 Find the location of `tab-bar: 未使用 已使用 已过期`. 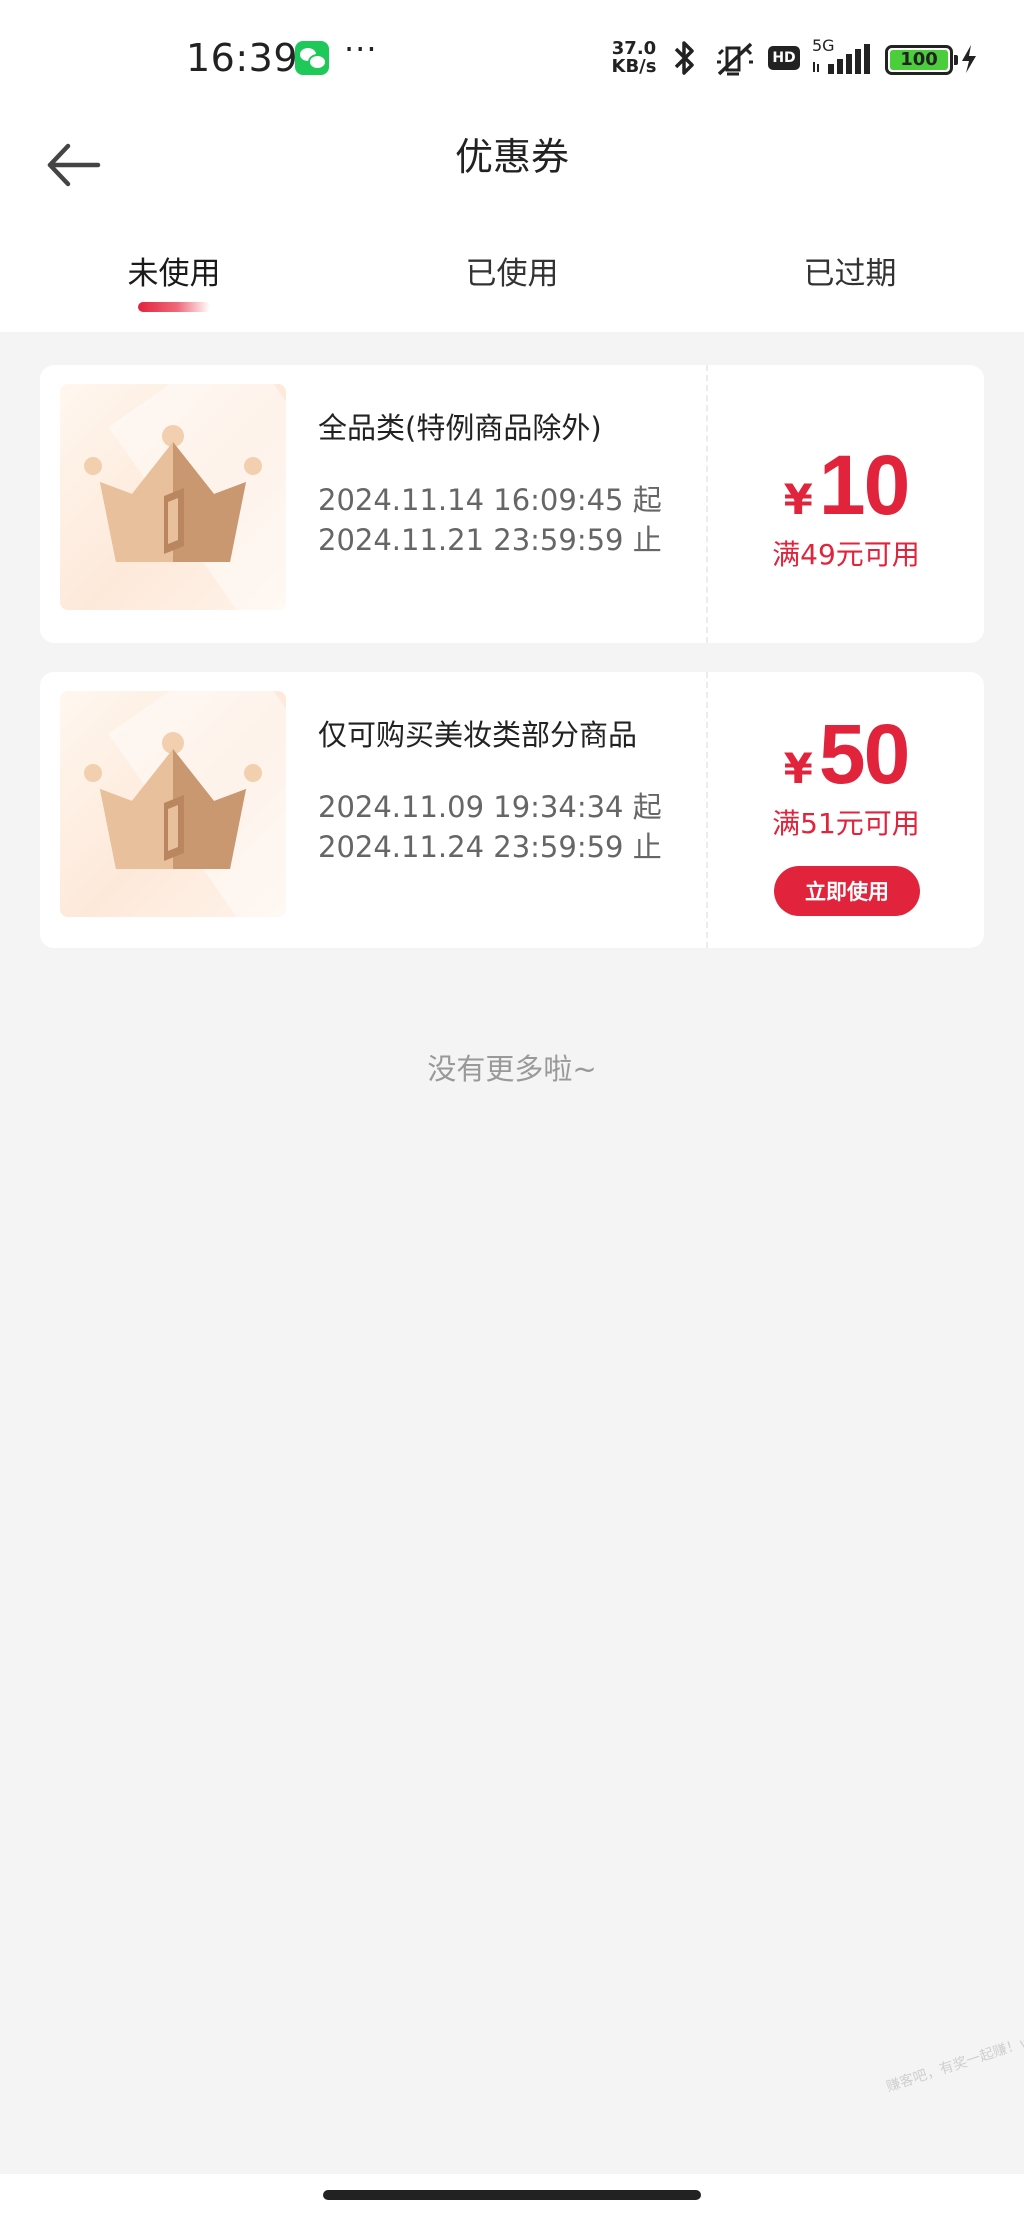

tab-bar: 未使用 已使用 已过期 is located at coordinates (512, 282).